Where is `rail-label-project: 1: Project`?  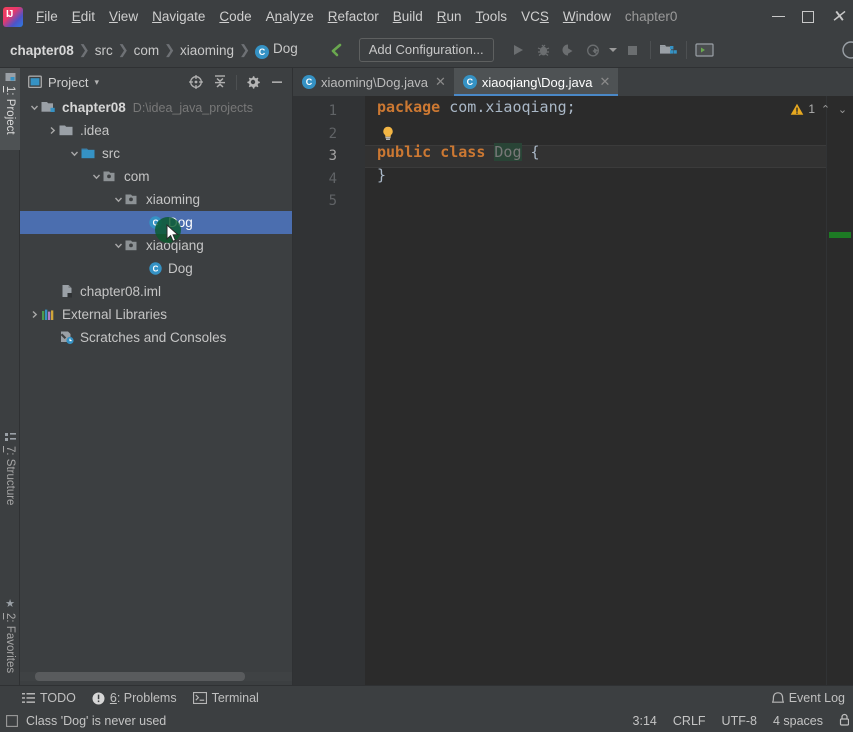
rail-label-project: 1: Project is located at coordinates (10, 110).